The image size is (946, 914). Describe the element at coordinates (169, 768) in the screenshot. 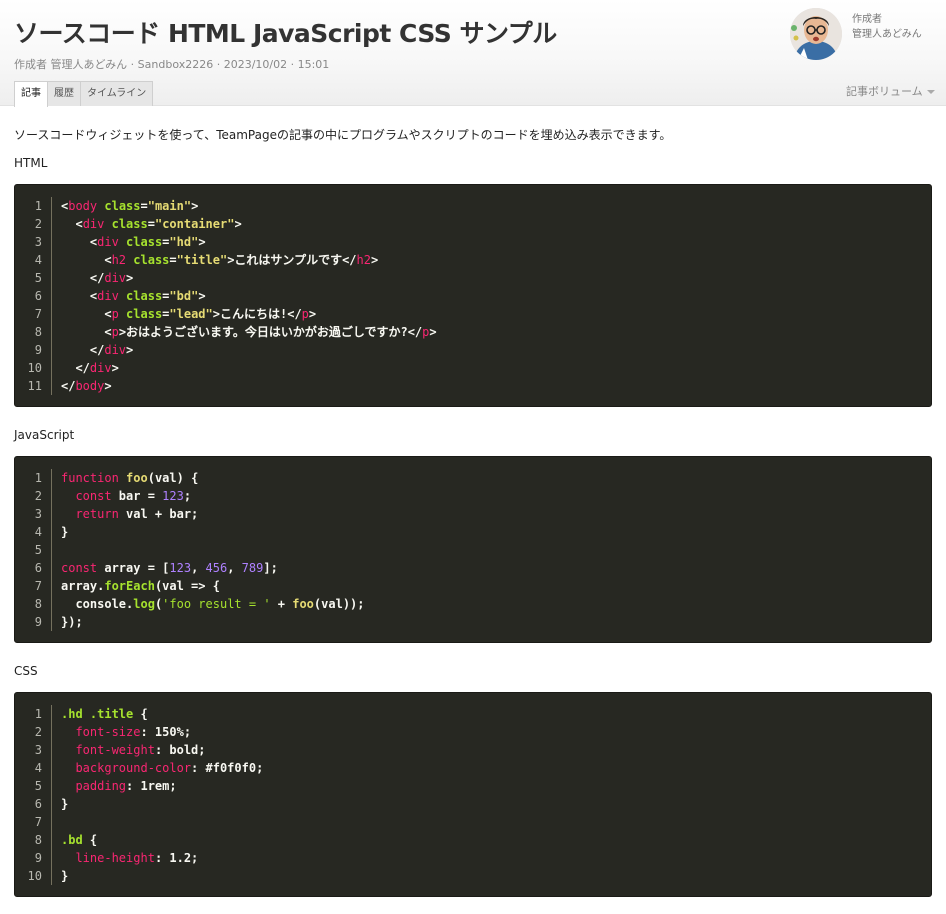

I see `code-text: background-color: #f0f0f0;` at that location.